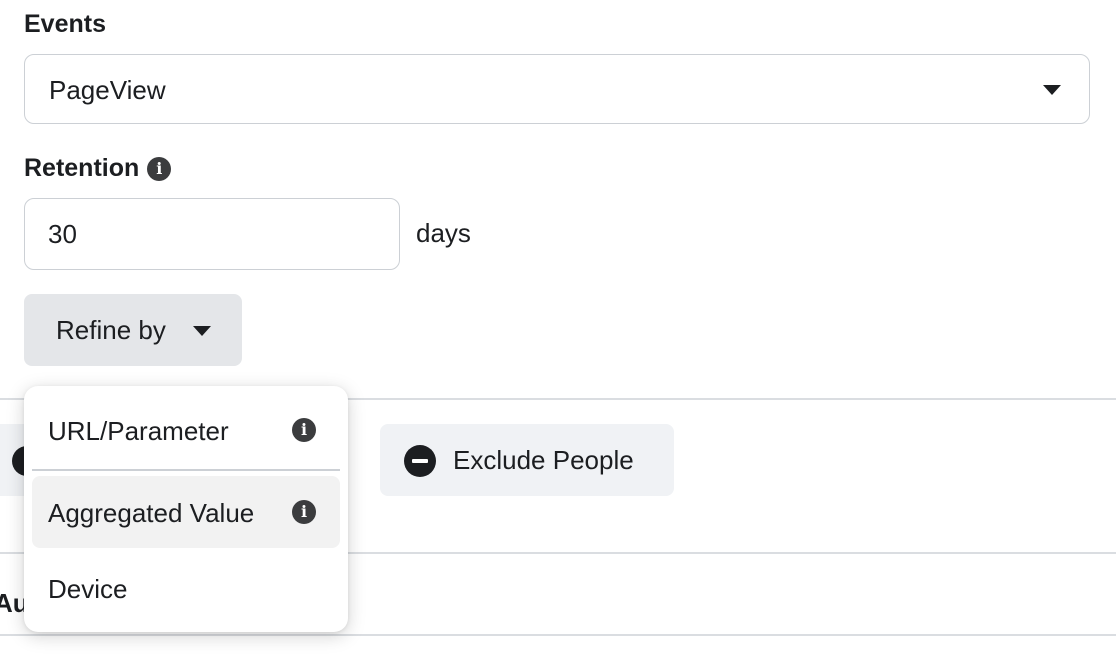  Describe the element at coordinates (443, 233) in the screenshot. I see `retention-unit-label: days` at that location.